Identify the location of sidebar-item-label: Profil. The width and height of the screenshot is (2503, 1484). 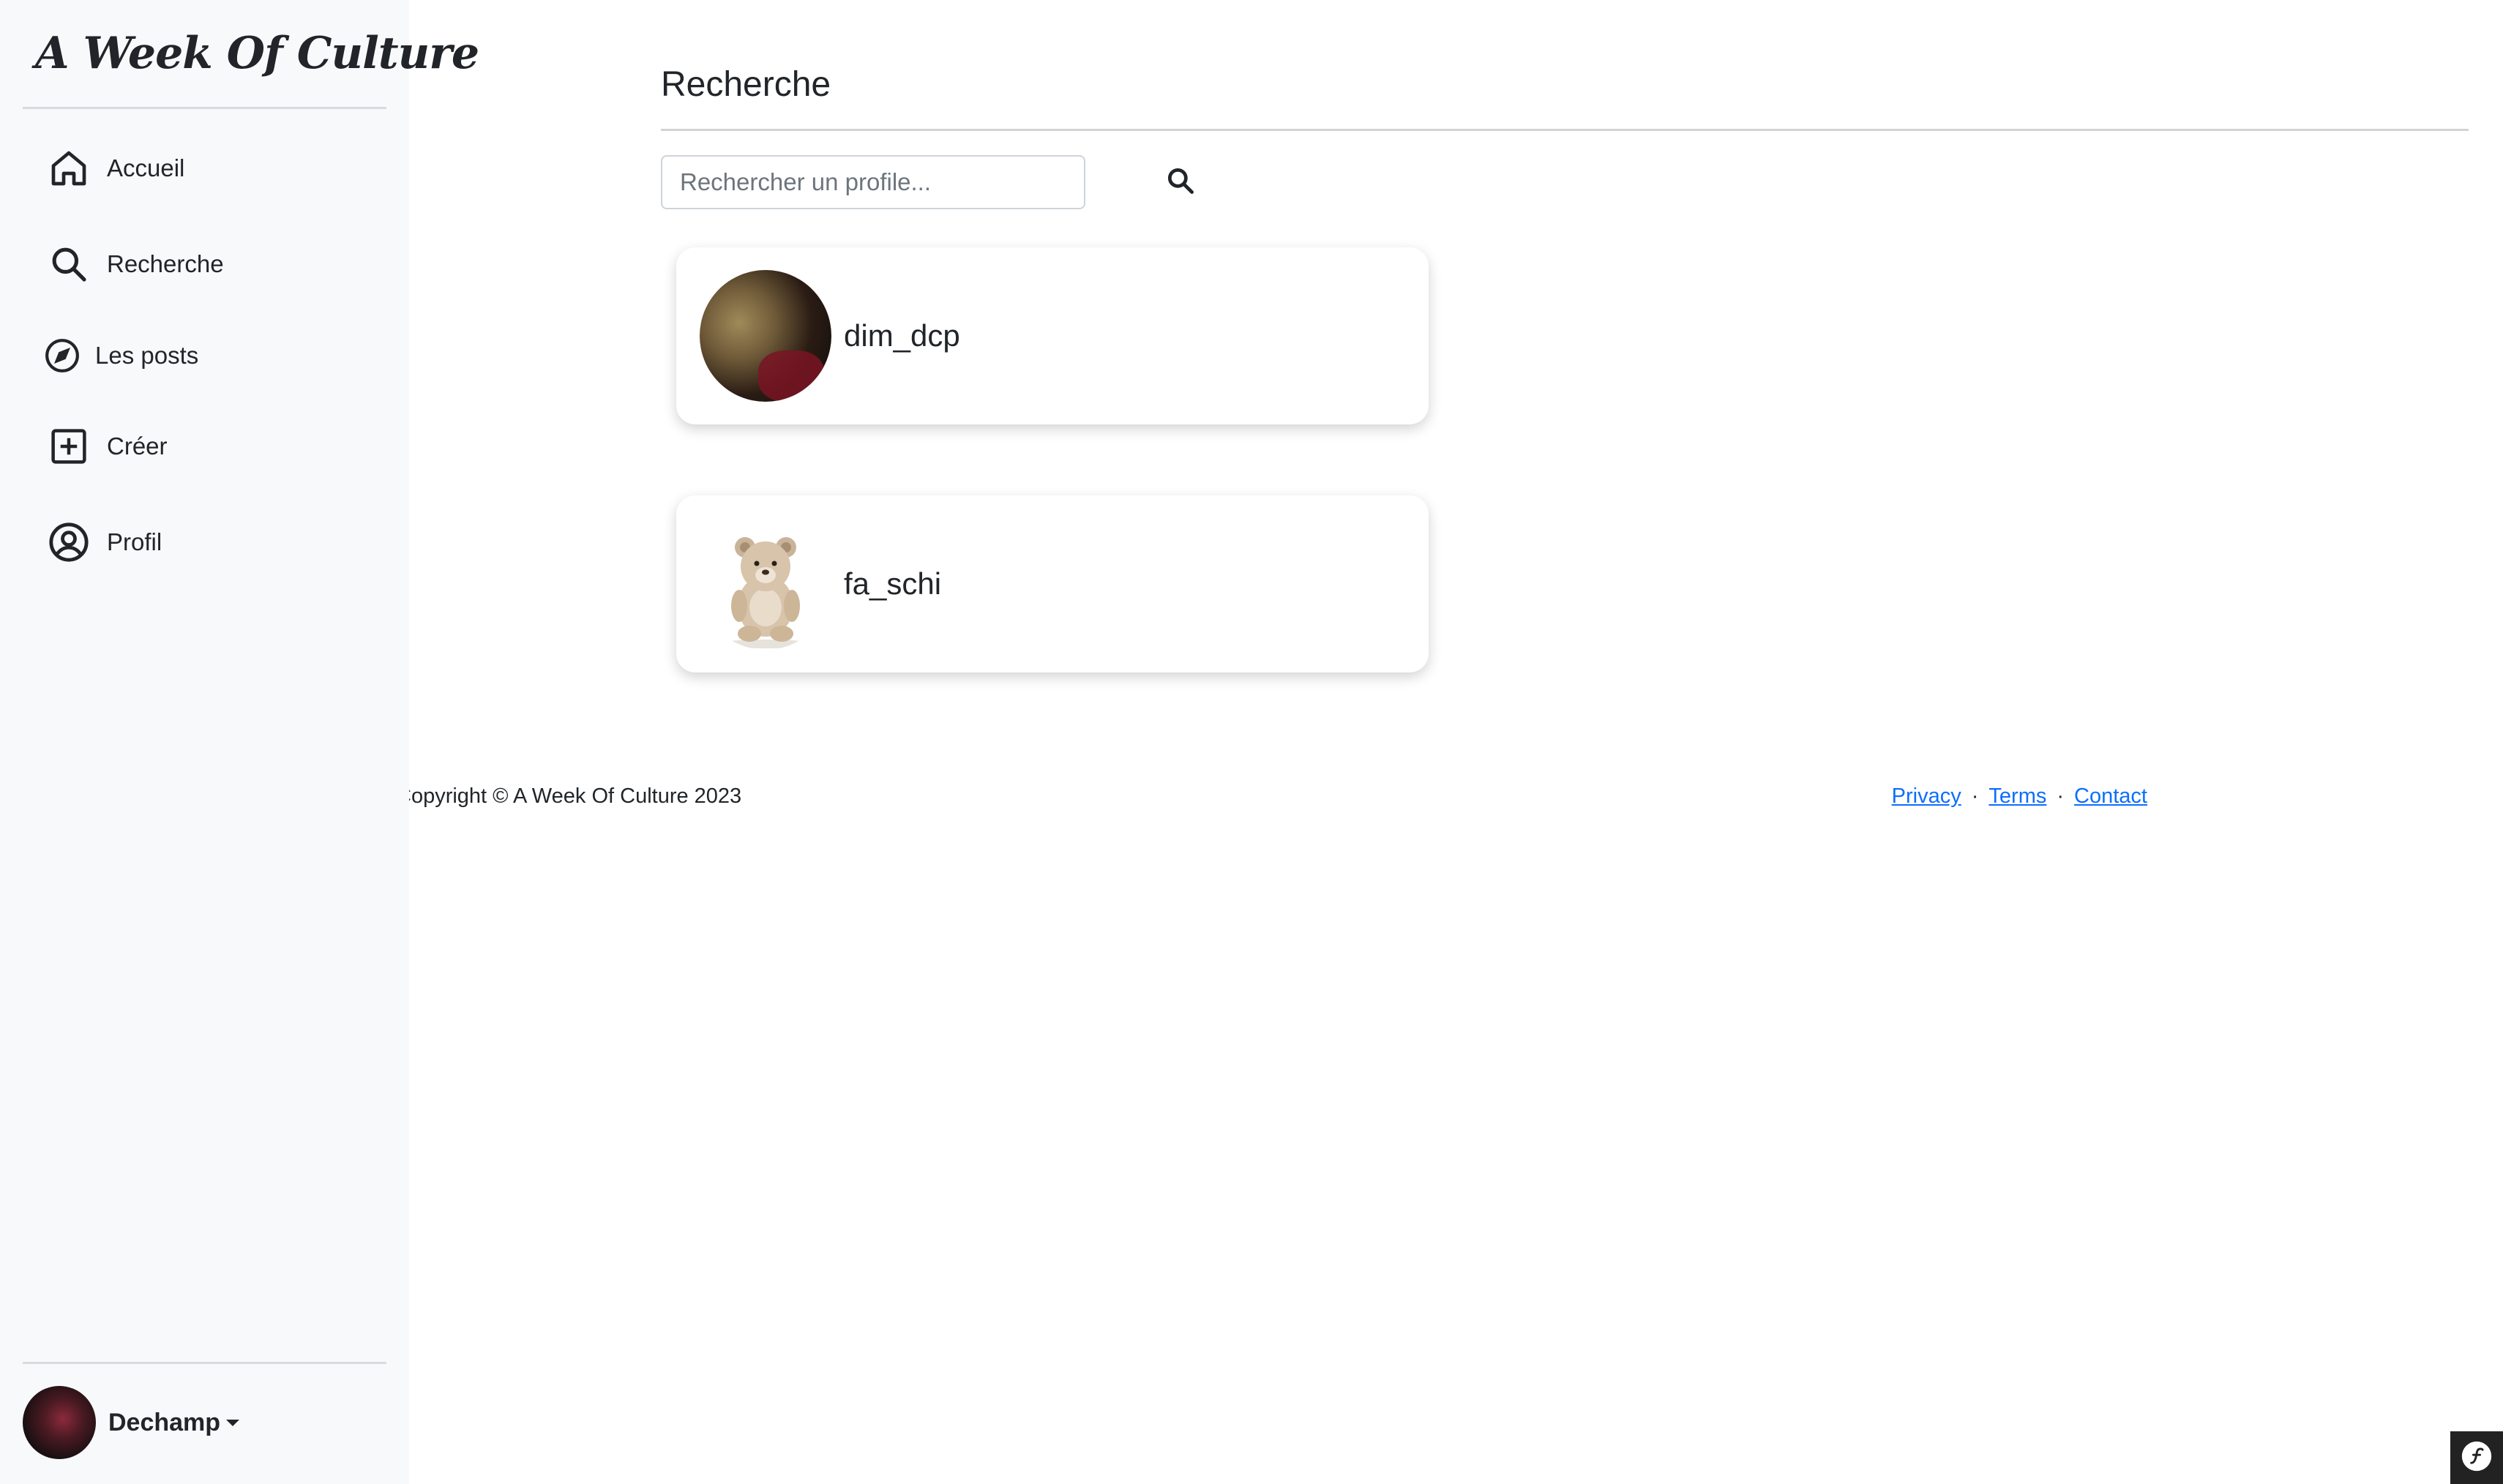
(134, 541).